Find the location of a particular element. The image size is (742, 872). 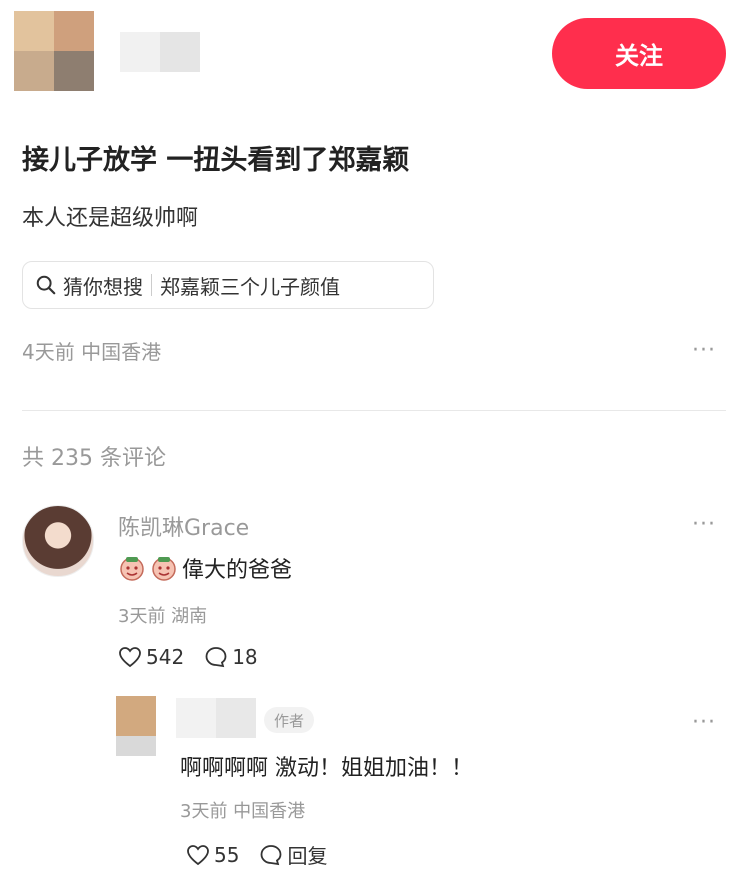

reply-author-name-blurred is located at coordinates (216, 718).